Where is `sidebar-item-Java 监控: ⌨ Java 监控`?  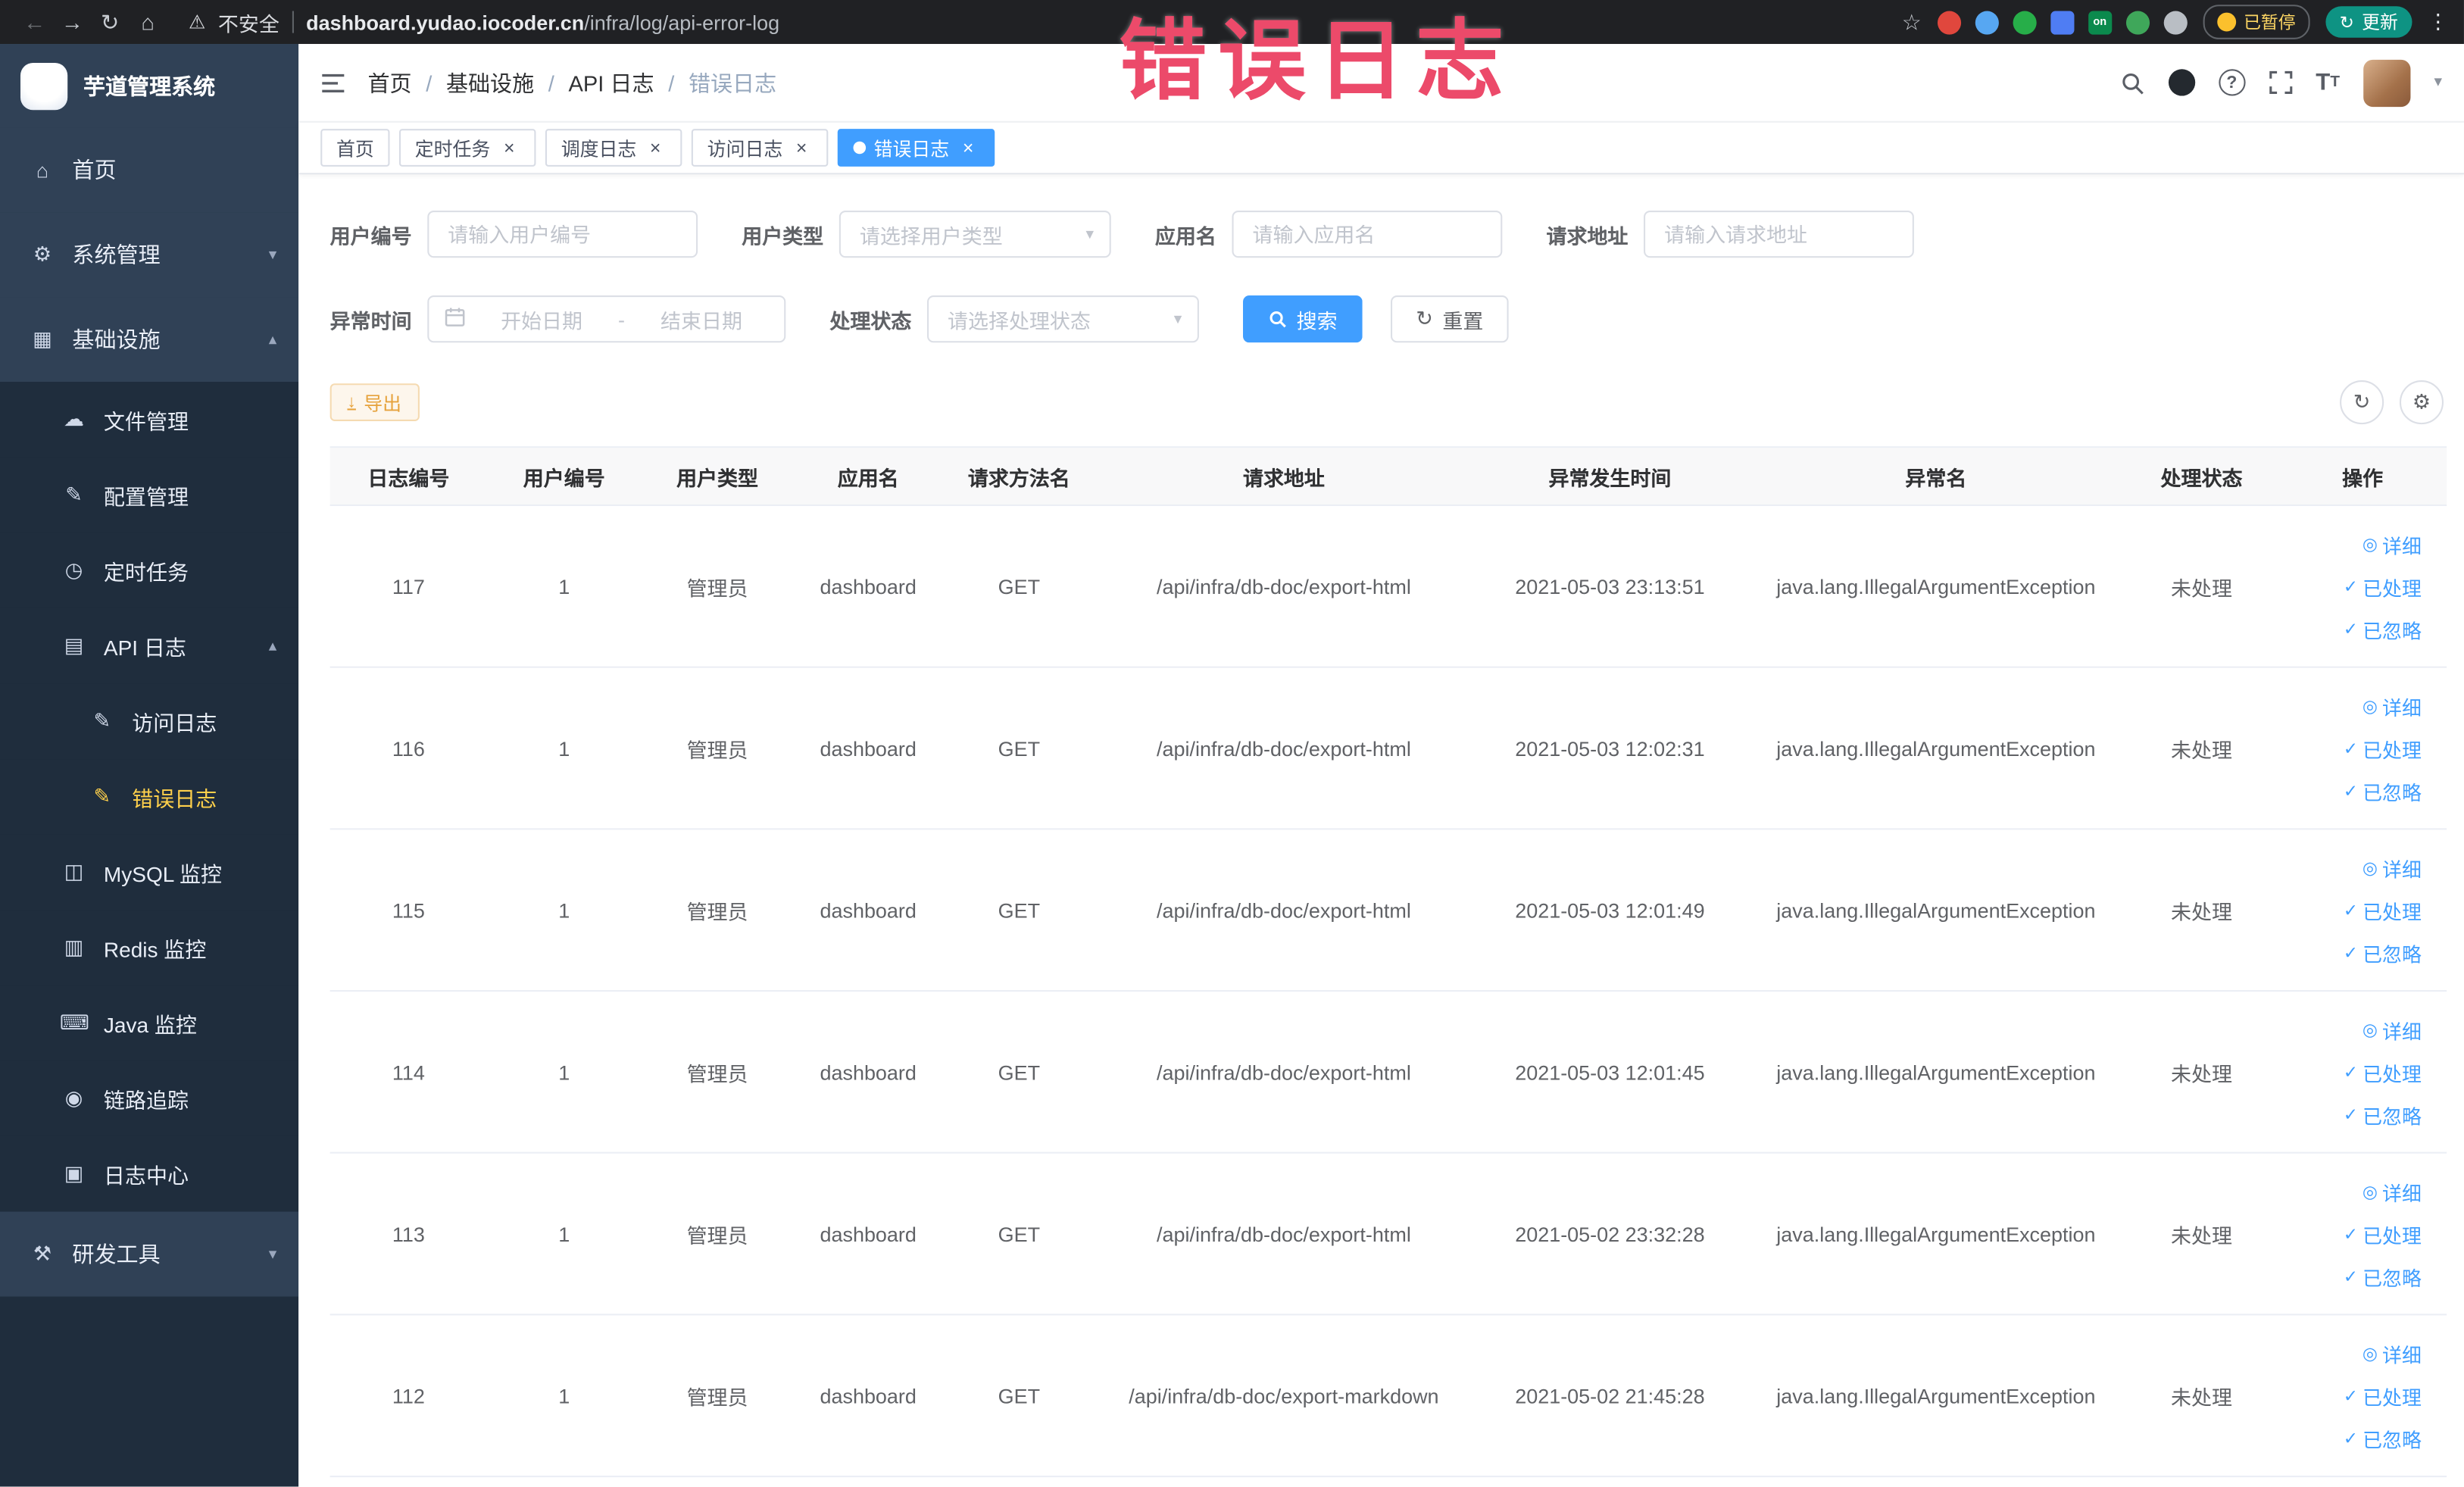
sidebar-item-Java 监控: ⌨ Java 监控 is located at coordinates (149, 1023).